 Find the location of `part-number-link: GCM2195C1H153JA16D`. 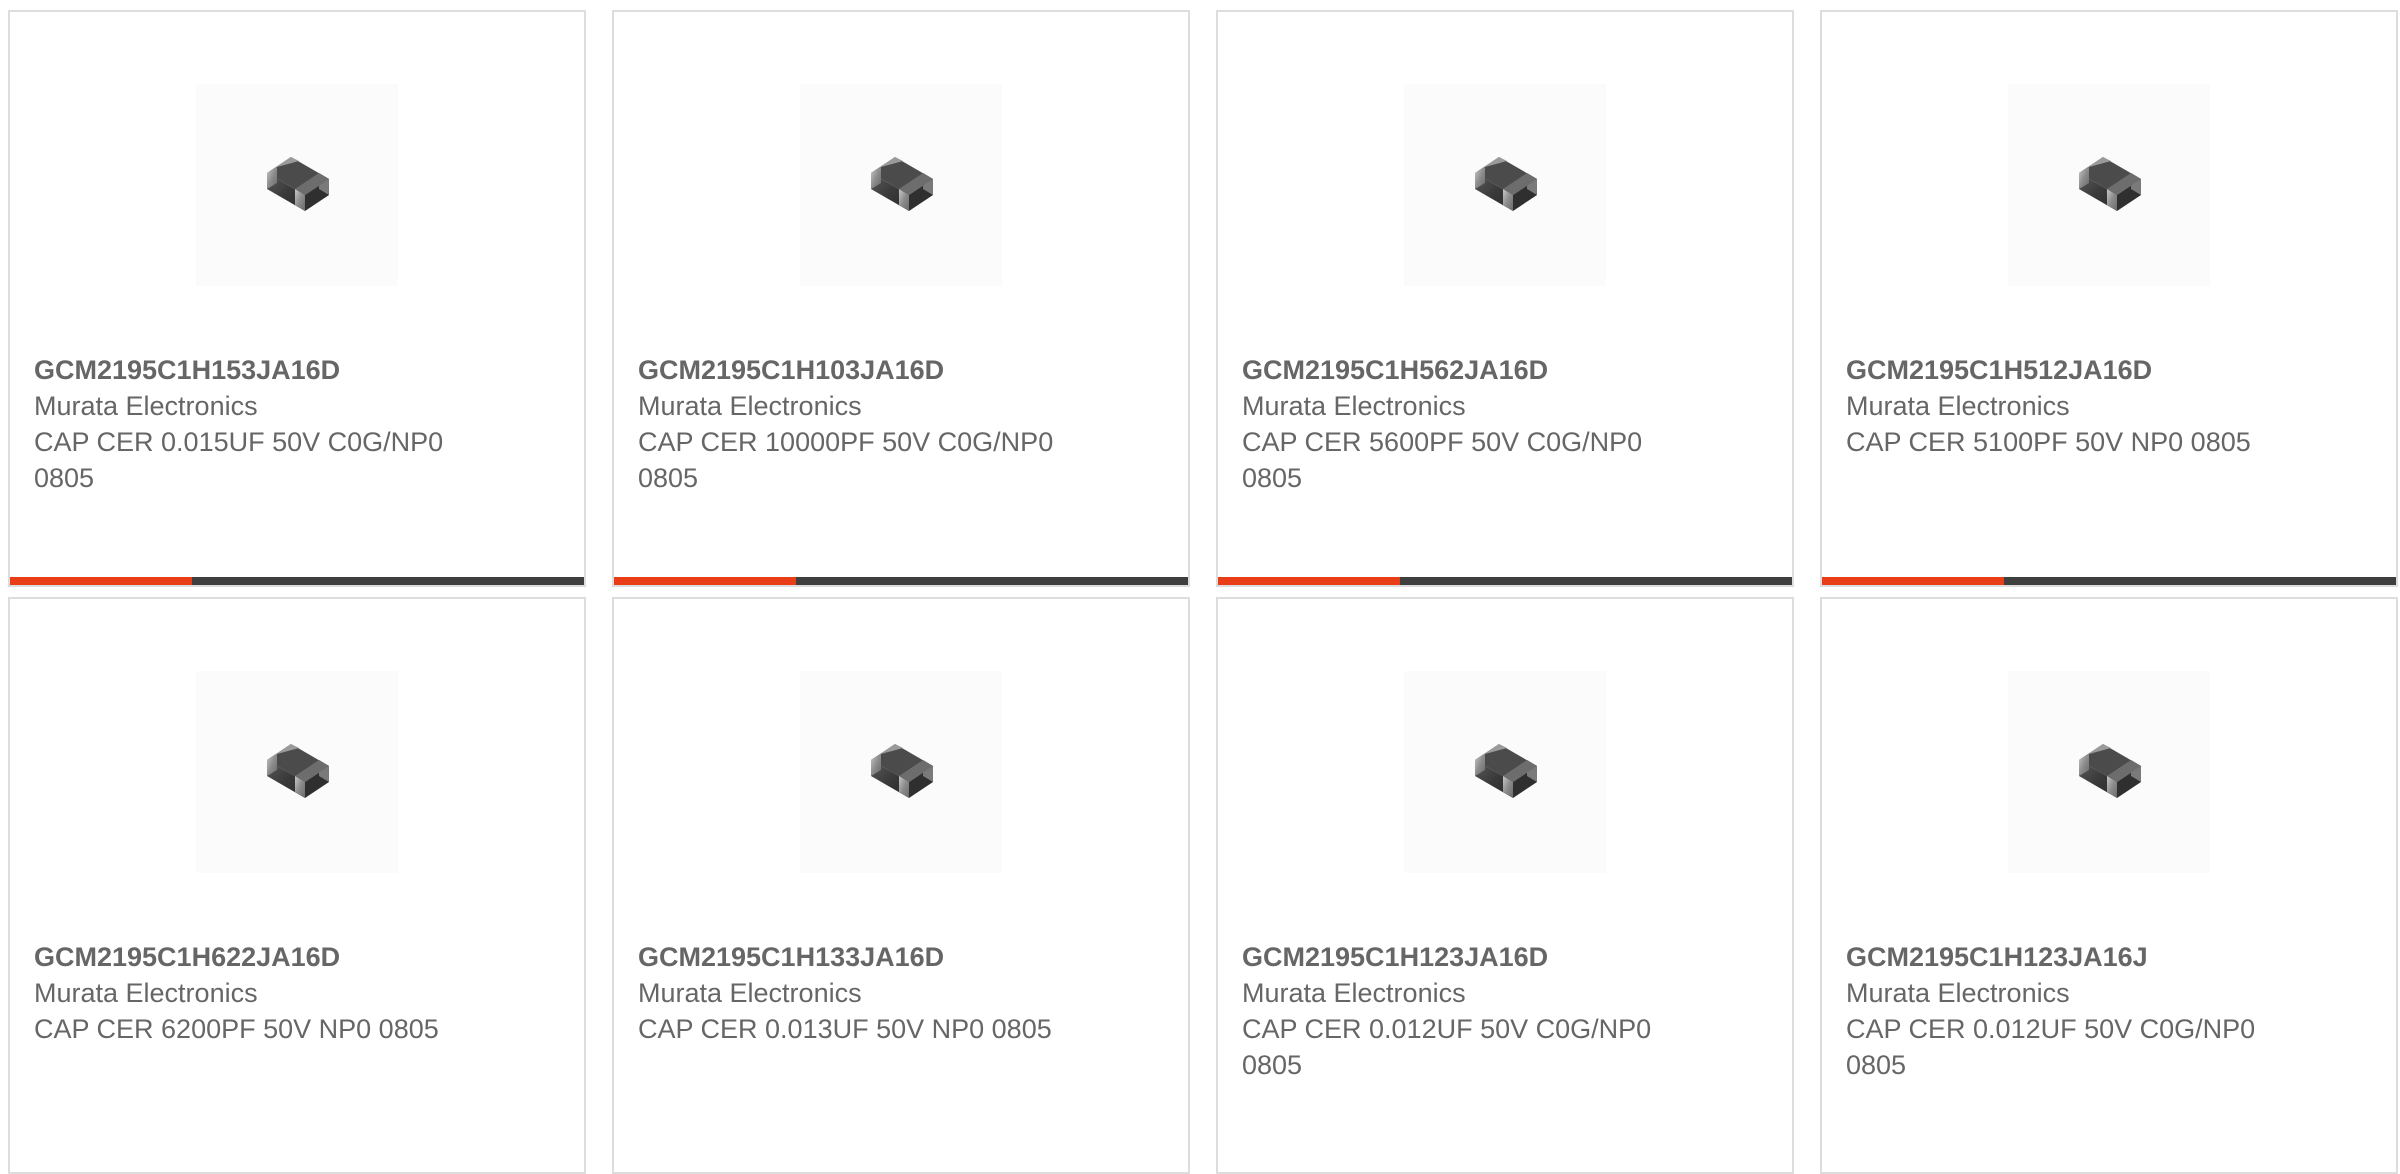

part-number-link: GCM2195C1H153JA16D is located at coordinates (254, 370).